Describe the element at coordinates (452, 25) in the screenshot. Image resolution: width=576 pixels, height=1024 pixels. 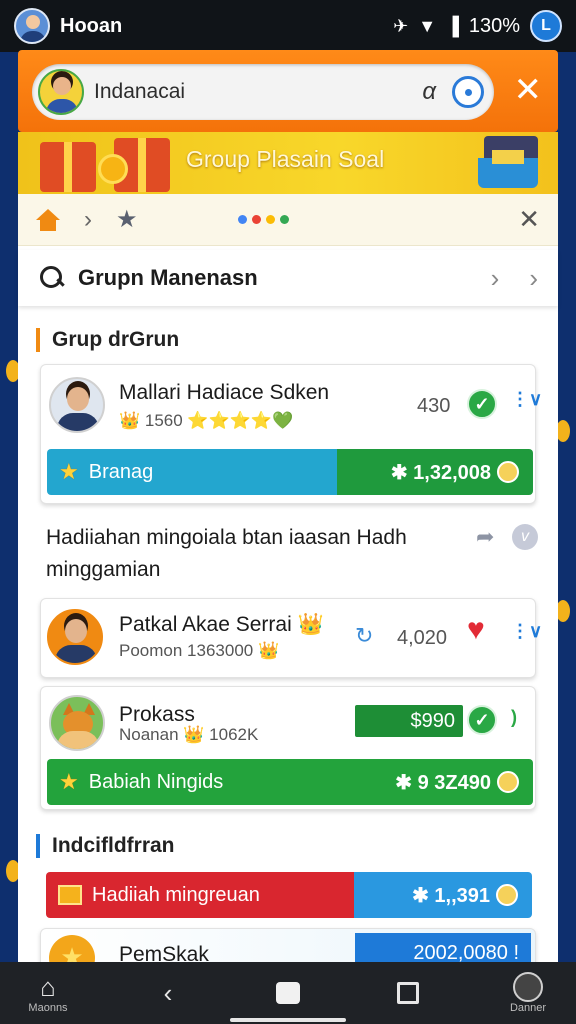
I see `signal-bars-icon: ▐` at that location.